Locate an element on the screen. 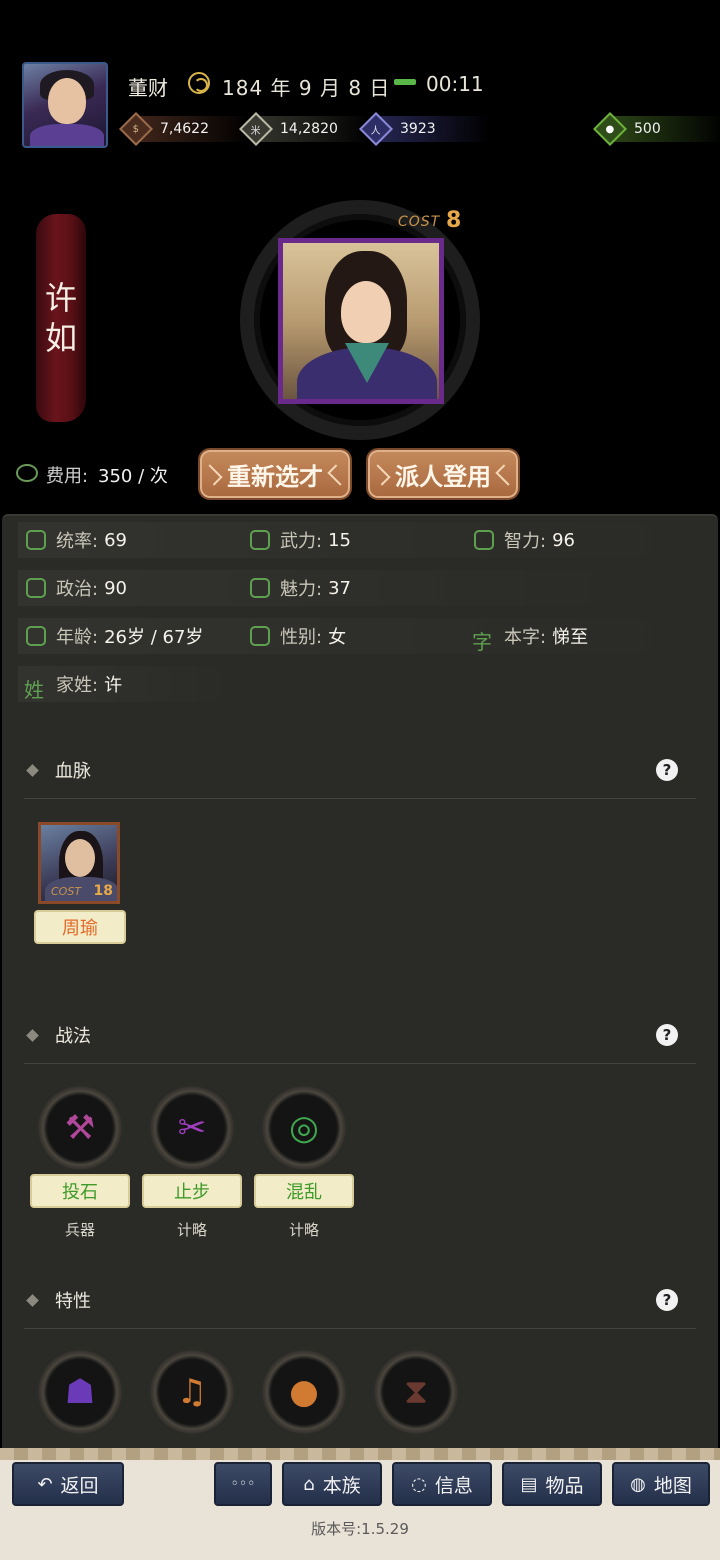  gold-value: 500 is located at coordinates (667, 129).